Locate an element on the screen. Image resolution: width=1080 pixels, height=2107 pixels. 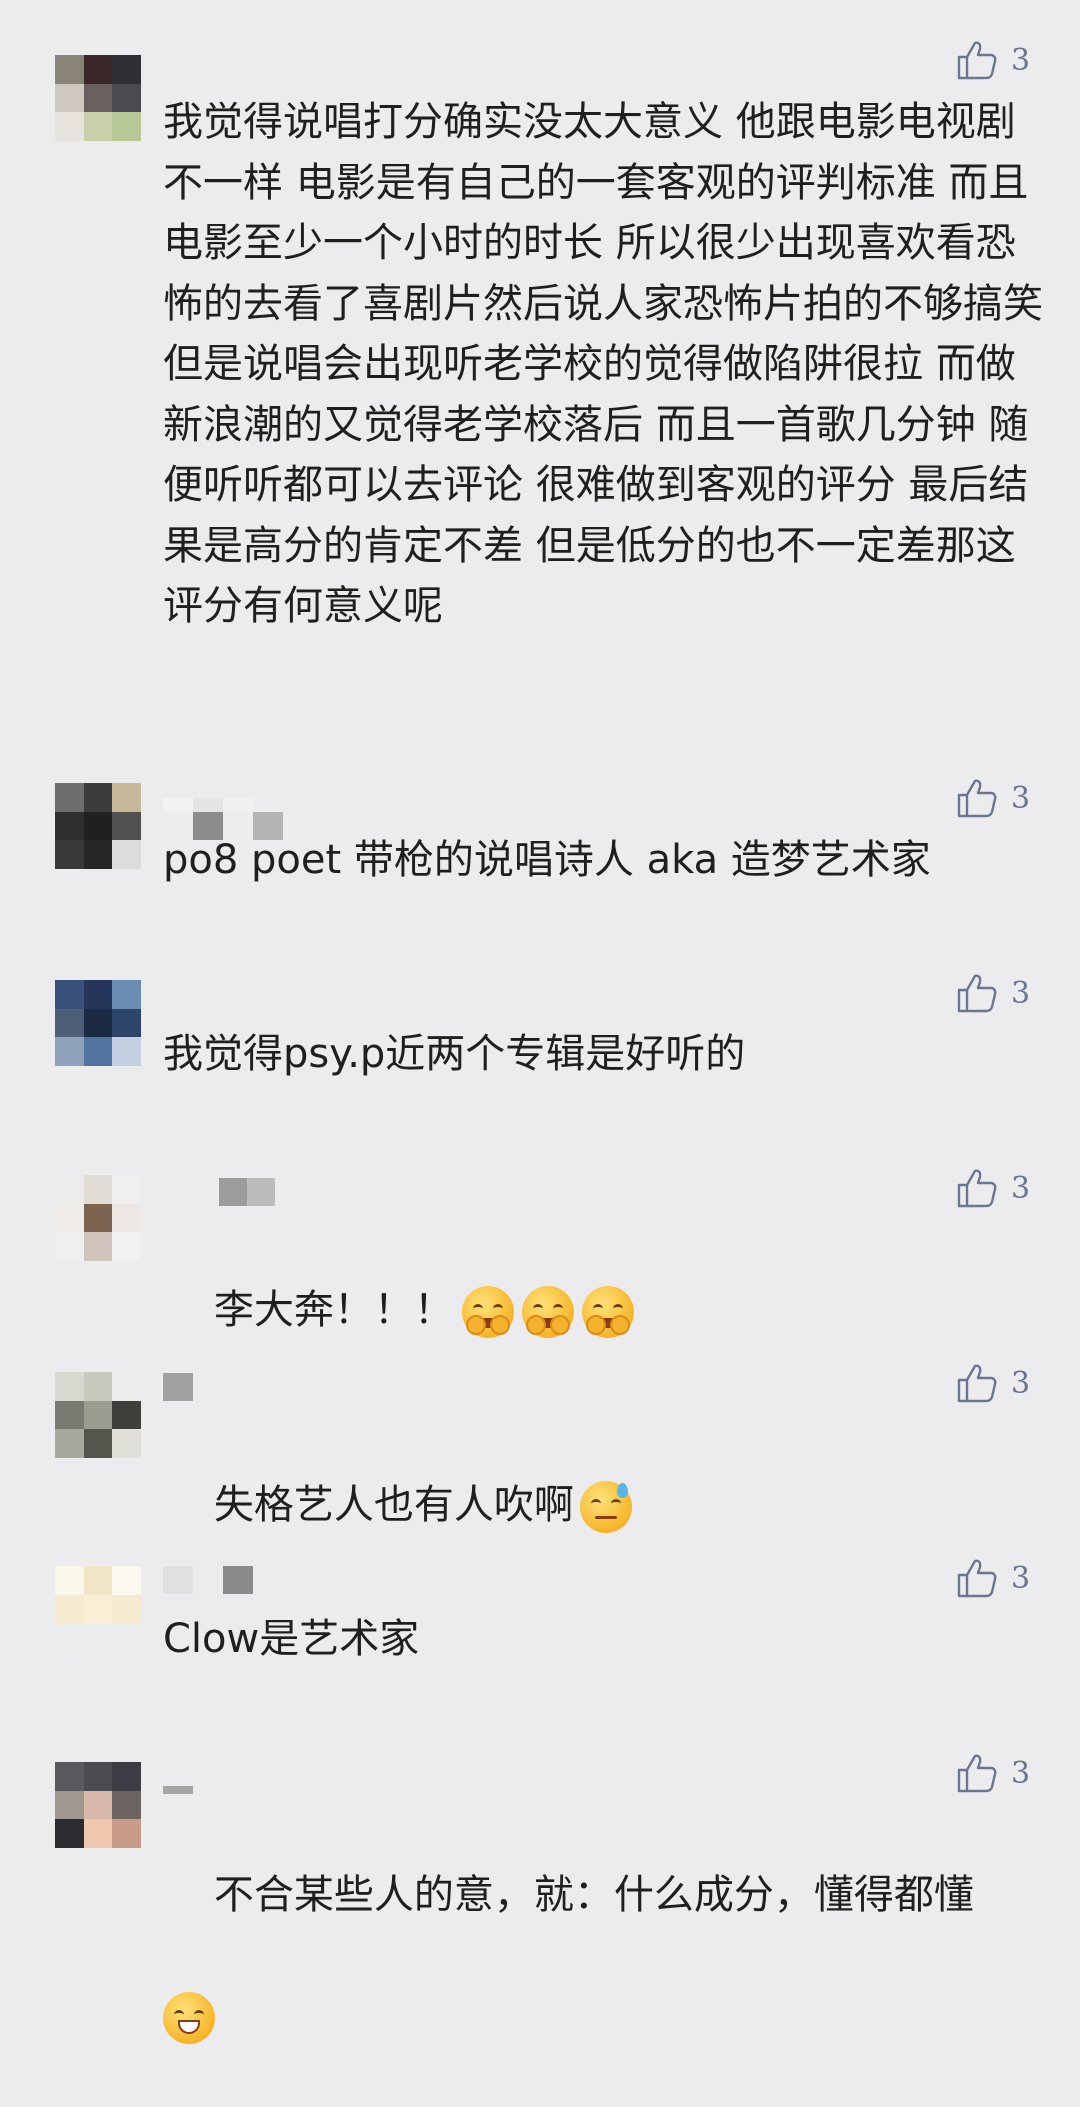
comment-text: Clow是艺术家 is located at coordinates (291, 1639).